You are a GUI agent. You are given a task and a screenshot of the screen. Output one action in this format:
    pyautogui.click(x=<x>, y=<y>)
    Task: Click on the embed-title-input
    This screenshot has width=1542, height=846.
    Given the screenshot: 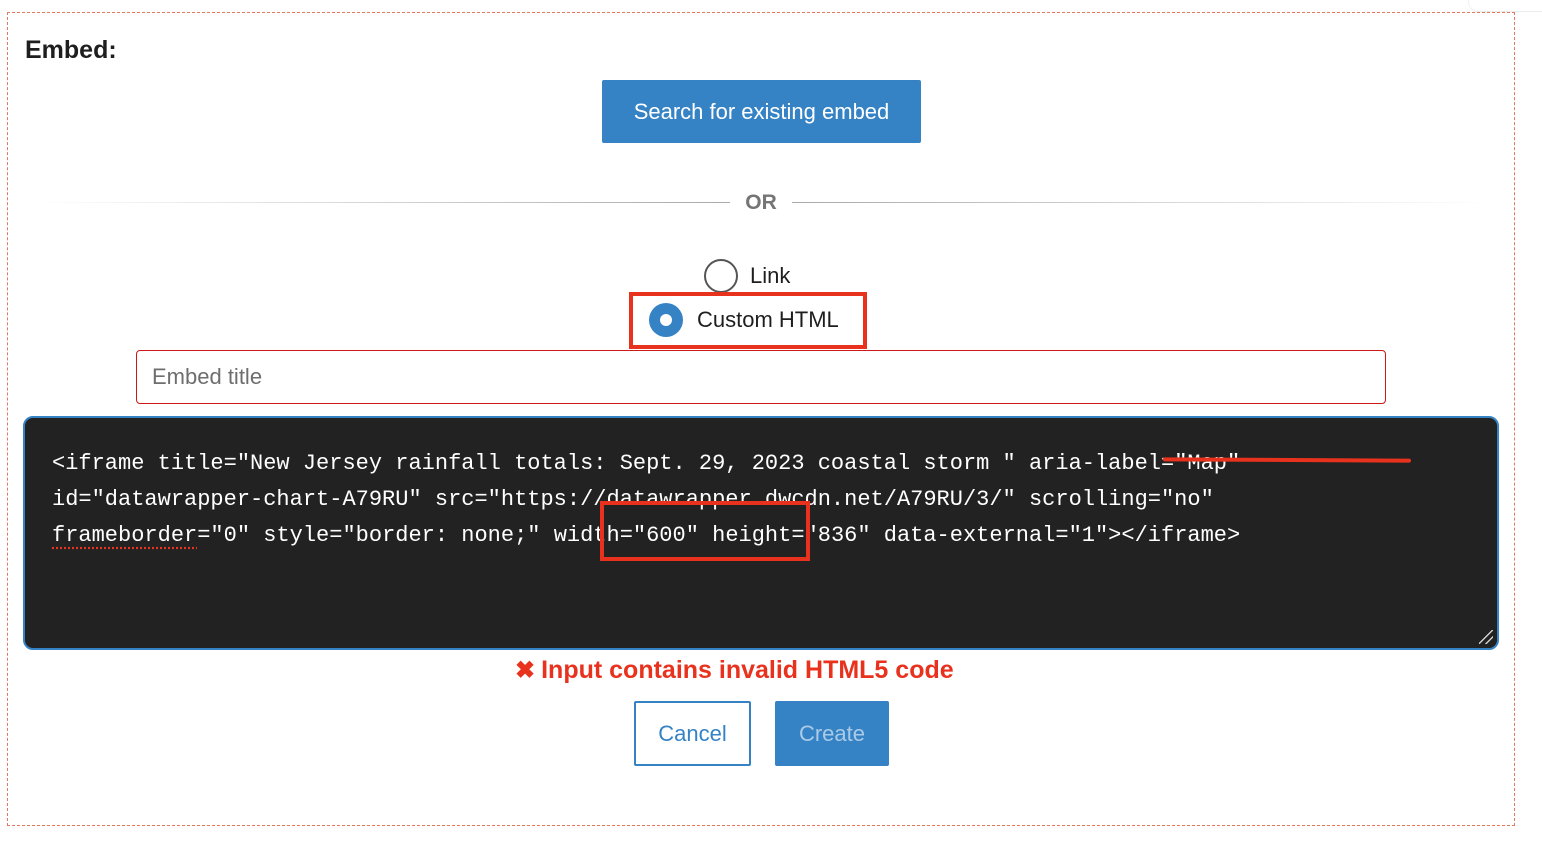 What is the action you would take?
    pyautogui.click(x=761, y=377)
    